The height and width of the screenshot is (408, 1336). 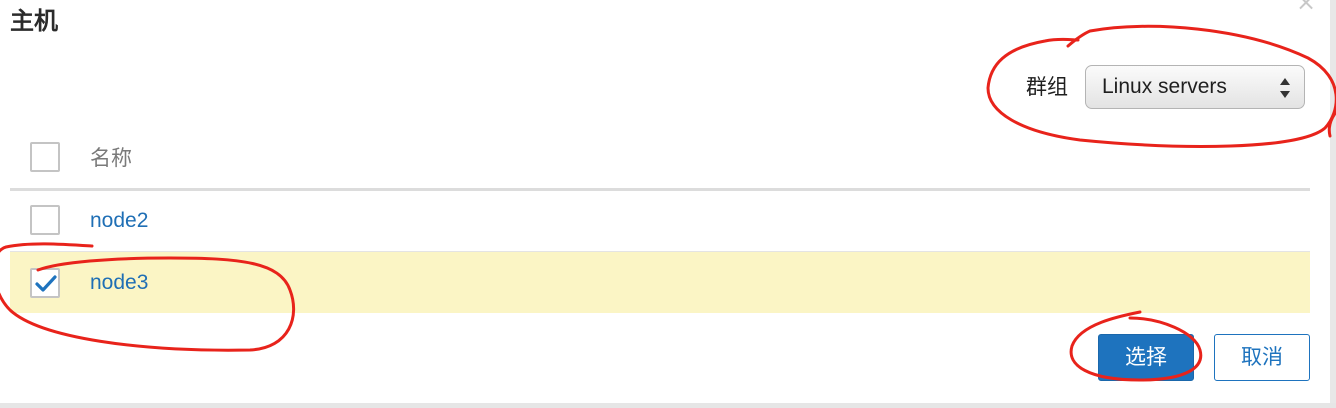 I want to click on row-checkbox-node3, so click(x=45, y=283).